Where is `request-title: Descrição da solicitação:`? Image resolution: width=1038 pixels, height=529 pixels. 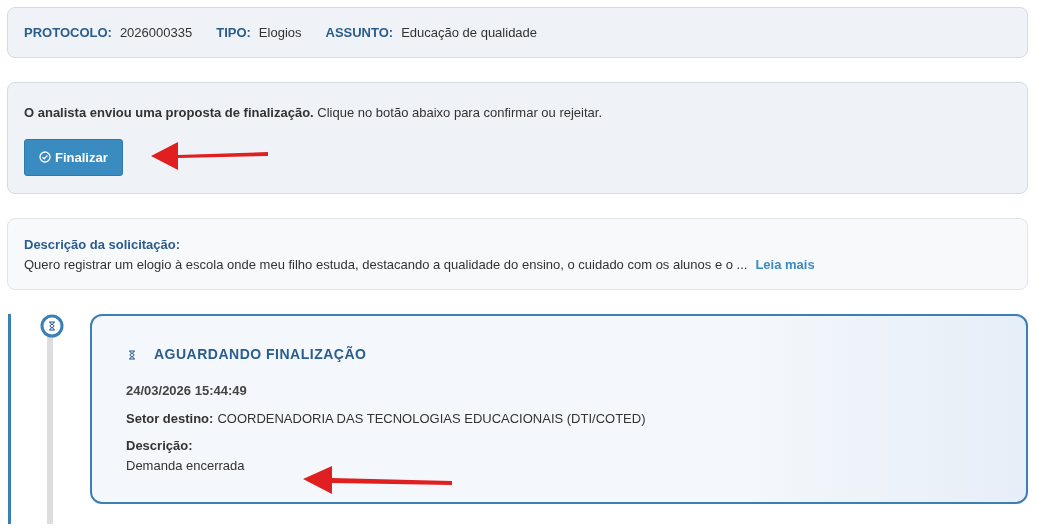
request-title: Descrição da solicitação: is located at coordinates (103, 245).